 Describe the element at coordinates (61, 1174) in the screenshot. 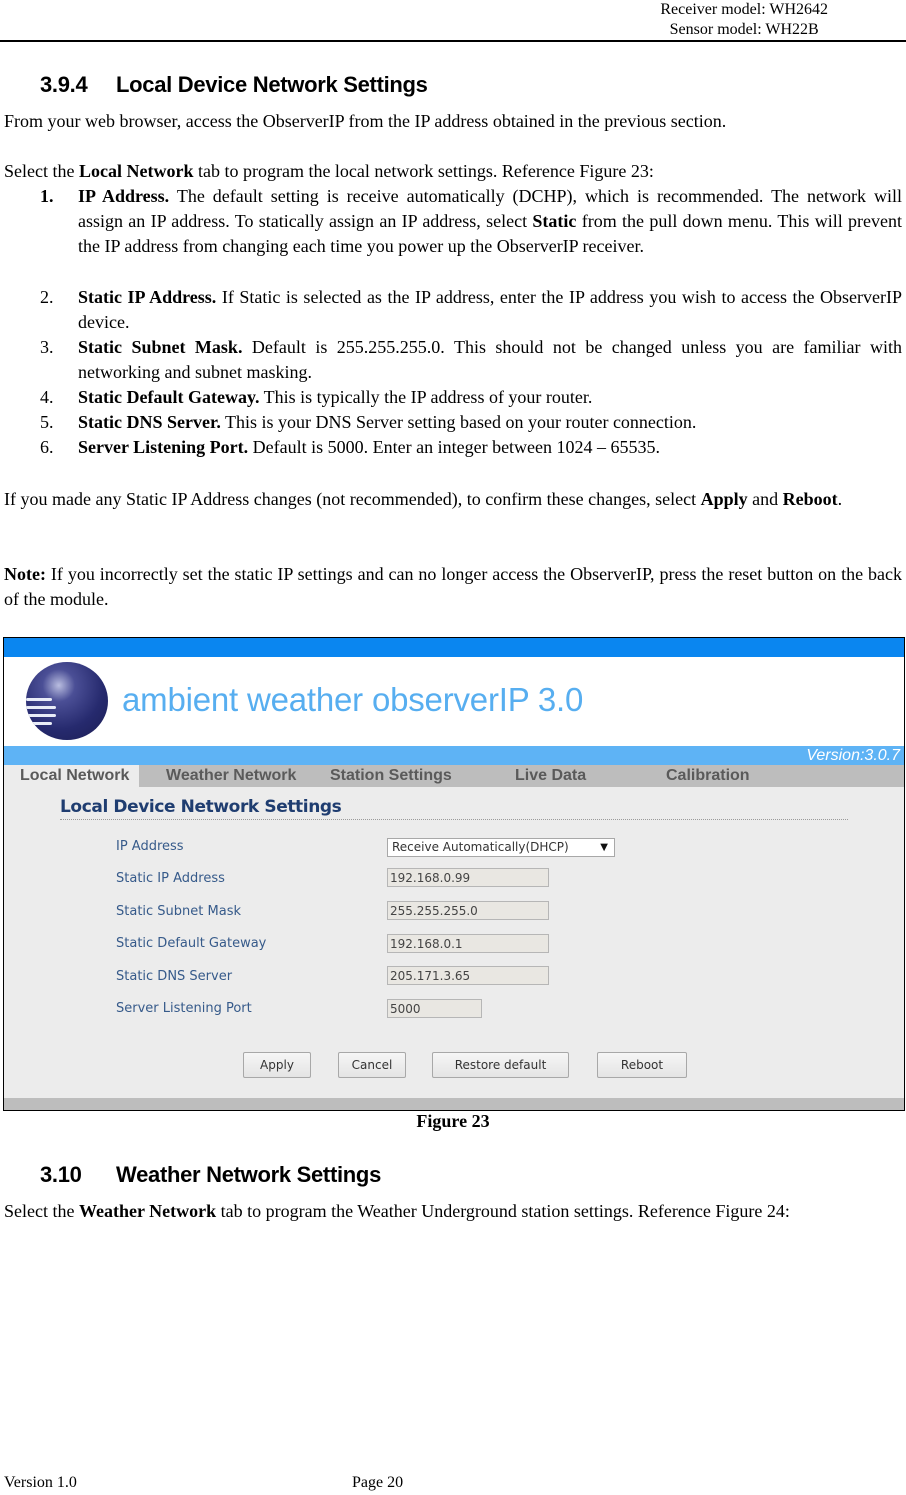

I see `section-number: 3.10` at that location.